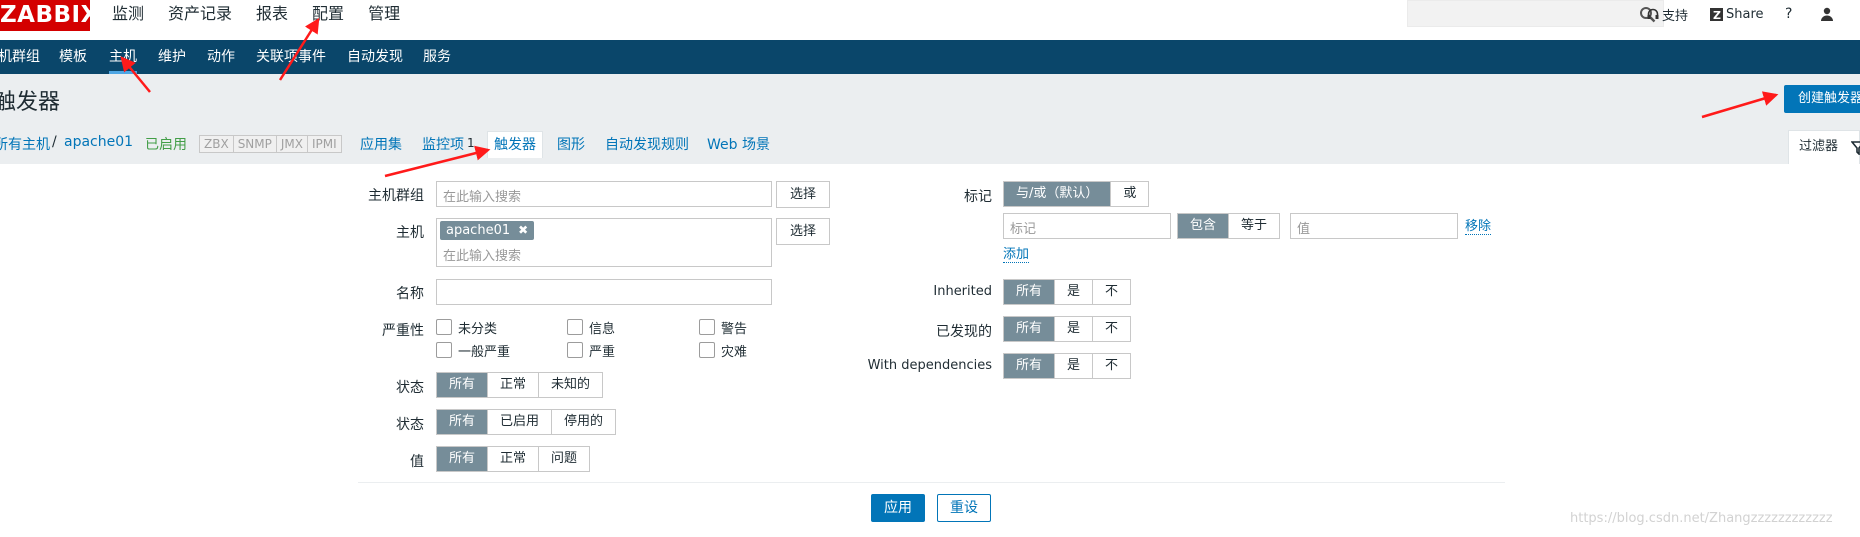  Describe the element at coordinates (1788, 14) in the screenshot. I see `help-link: ?` at that location.